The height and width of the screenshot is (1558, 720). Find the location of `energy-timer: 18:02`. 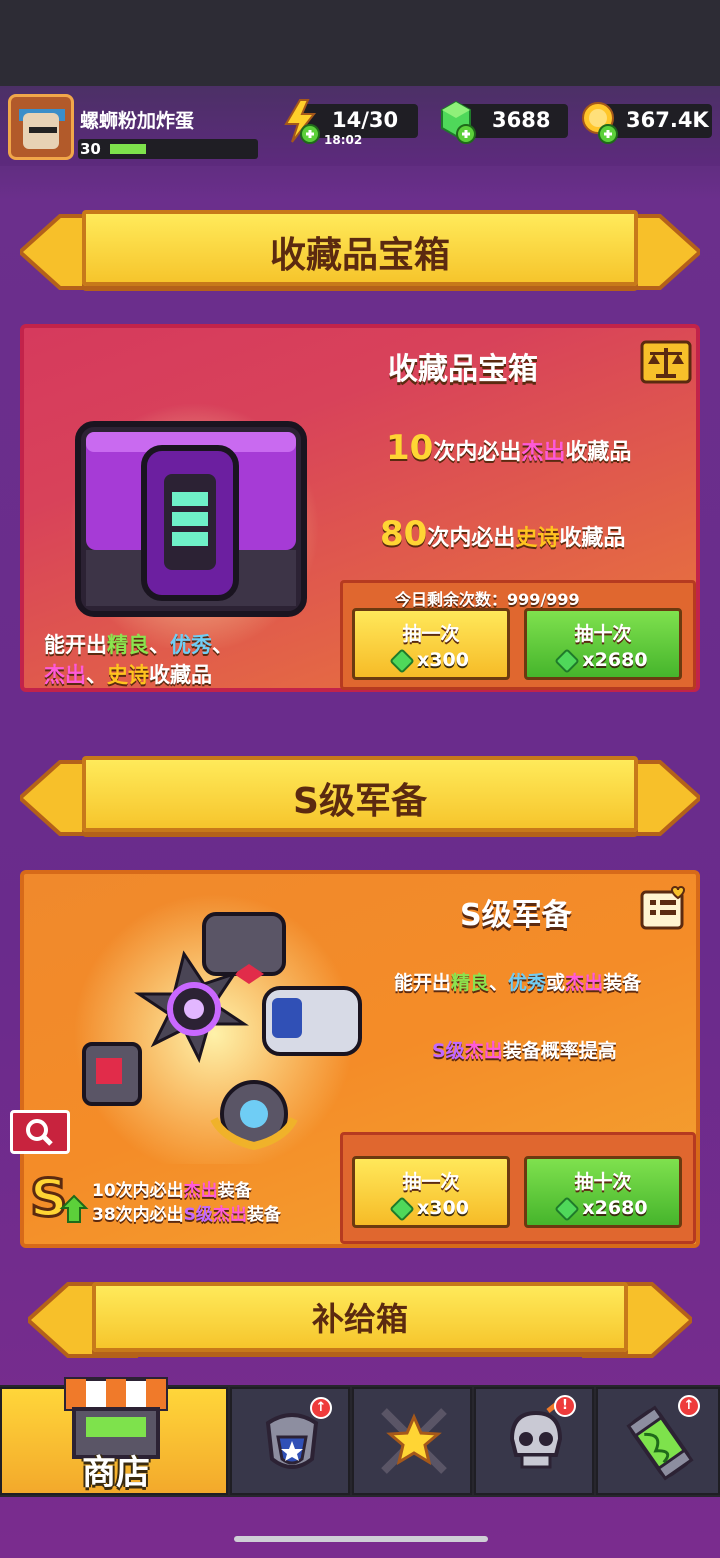

energy-timer: 18:02 is located at coordinates (343, 140).